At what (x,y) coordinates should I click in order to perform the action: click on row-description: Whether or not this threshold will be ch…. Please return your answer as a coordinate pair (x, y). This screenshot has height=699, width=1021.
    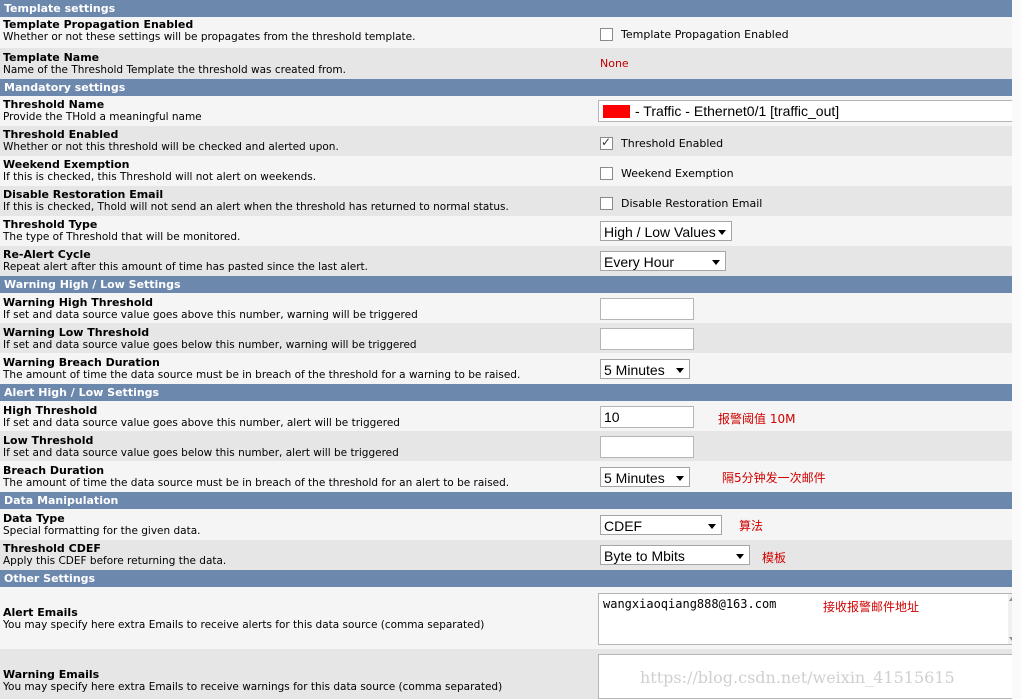
    Looking at the image, I should click on (171, 147).